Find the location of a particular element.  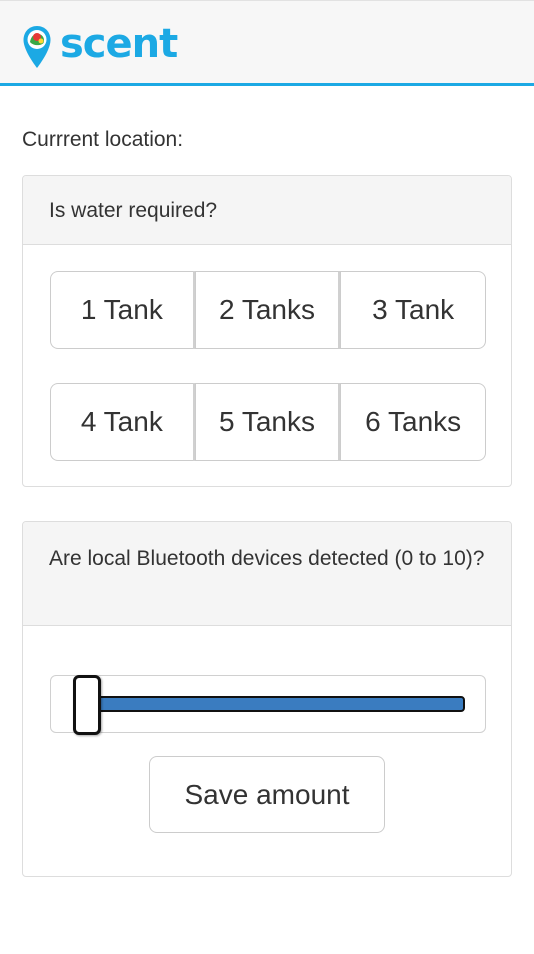

save-amount-button: Save amount is located at coordinates (267, 794).